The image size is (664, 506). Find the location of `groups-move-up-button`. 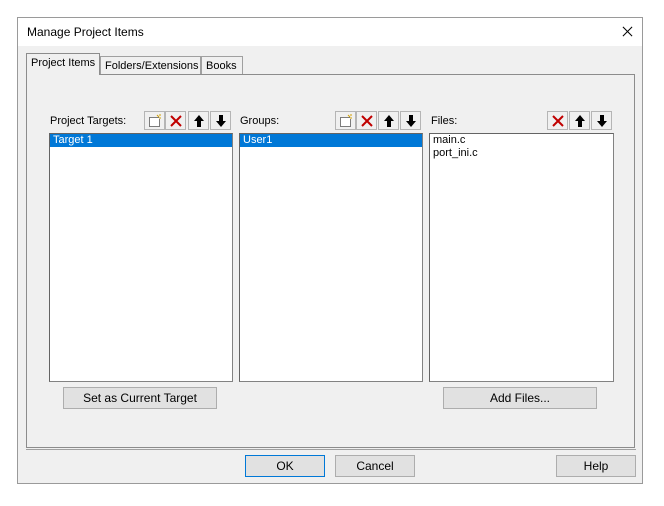

groups-move-up-button is located at coordinates (388, 120).